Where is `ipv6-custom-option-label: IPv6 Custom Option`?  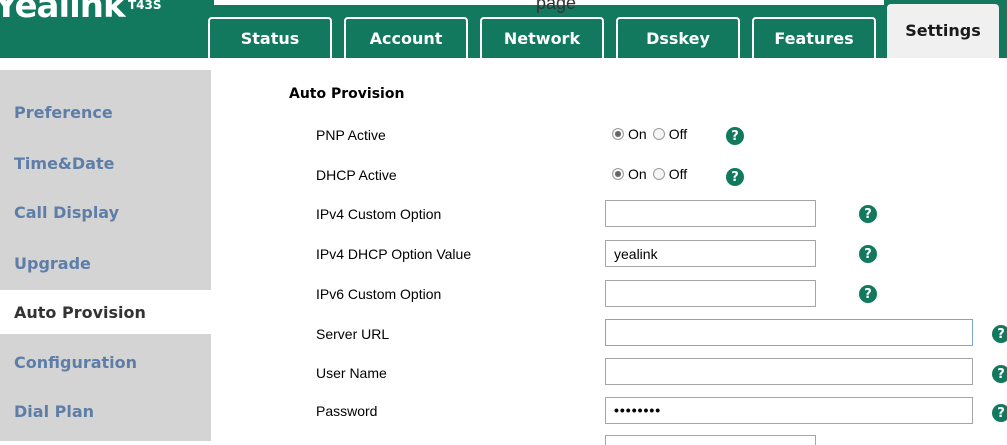
ipv6-custom-option-label: IPv6 Custom Option is located at coordinates (379, 294).